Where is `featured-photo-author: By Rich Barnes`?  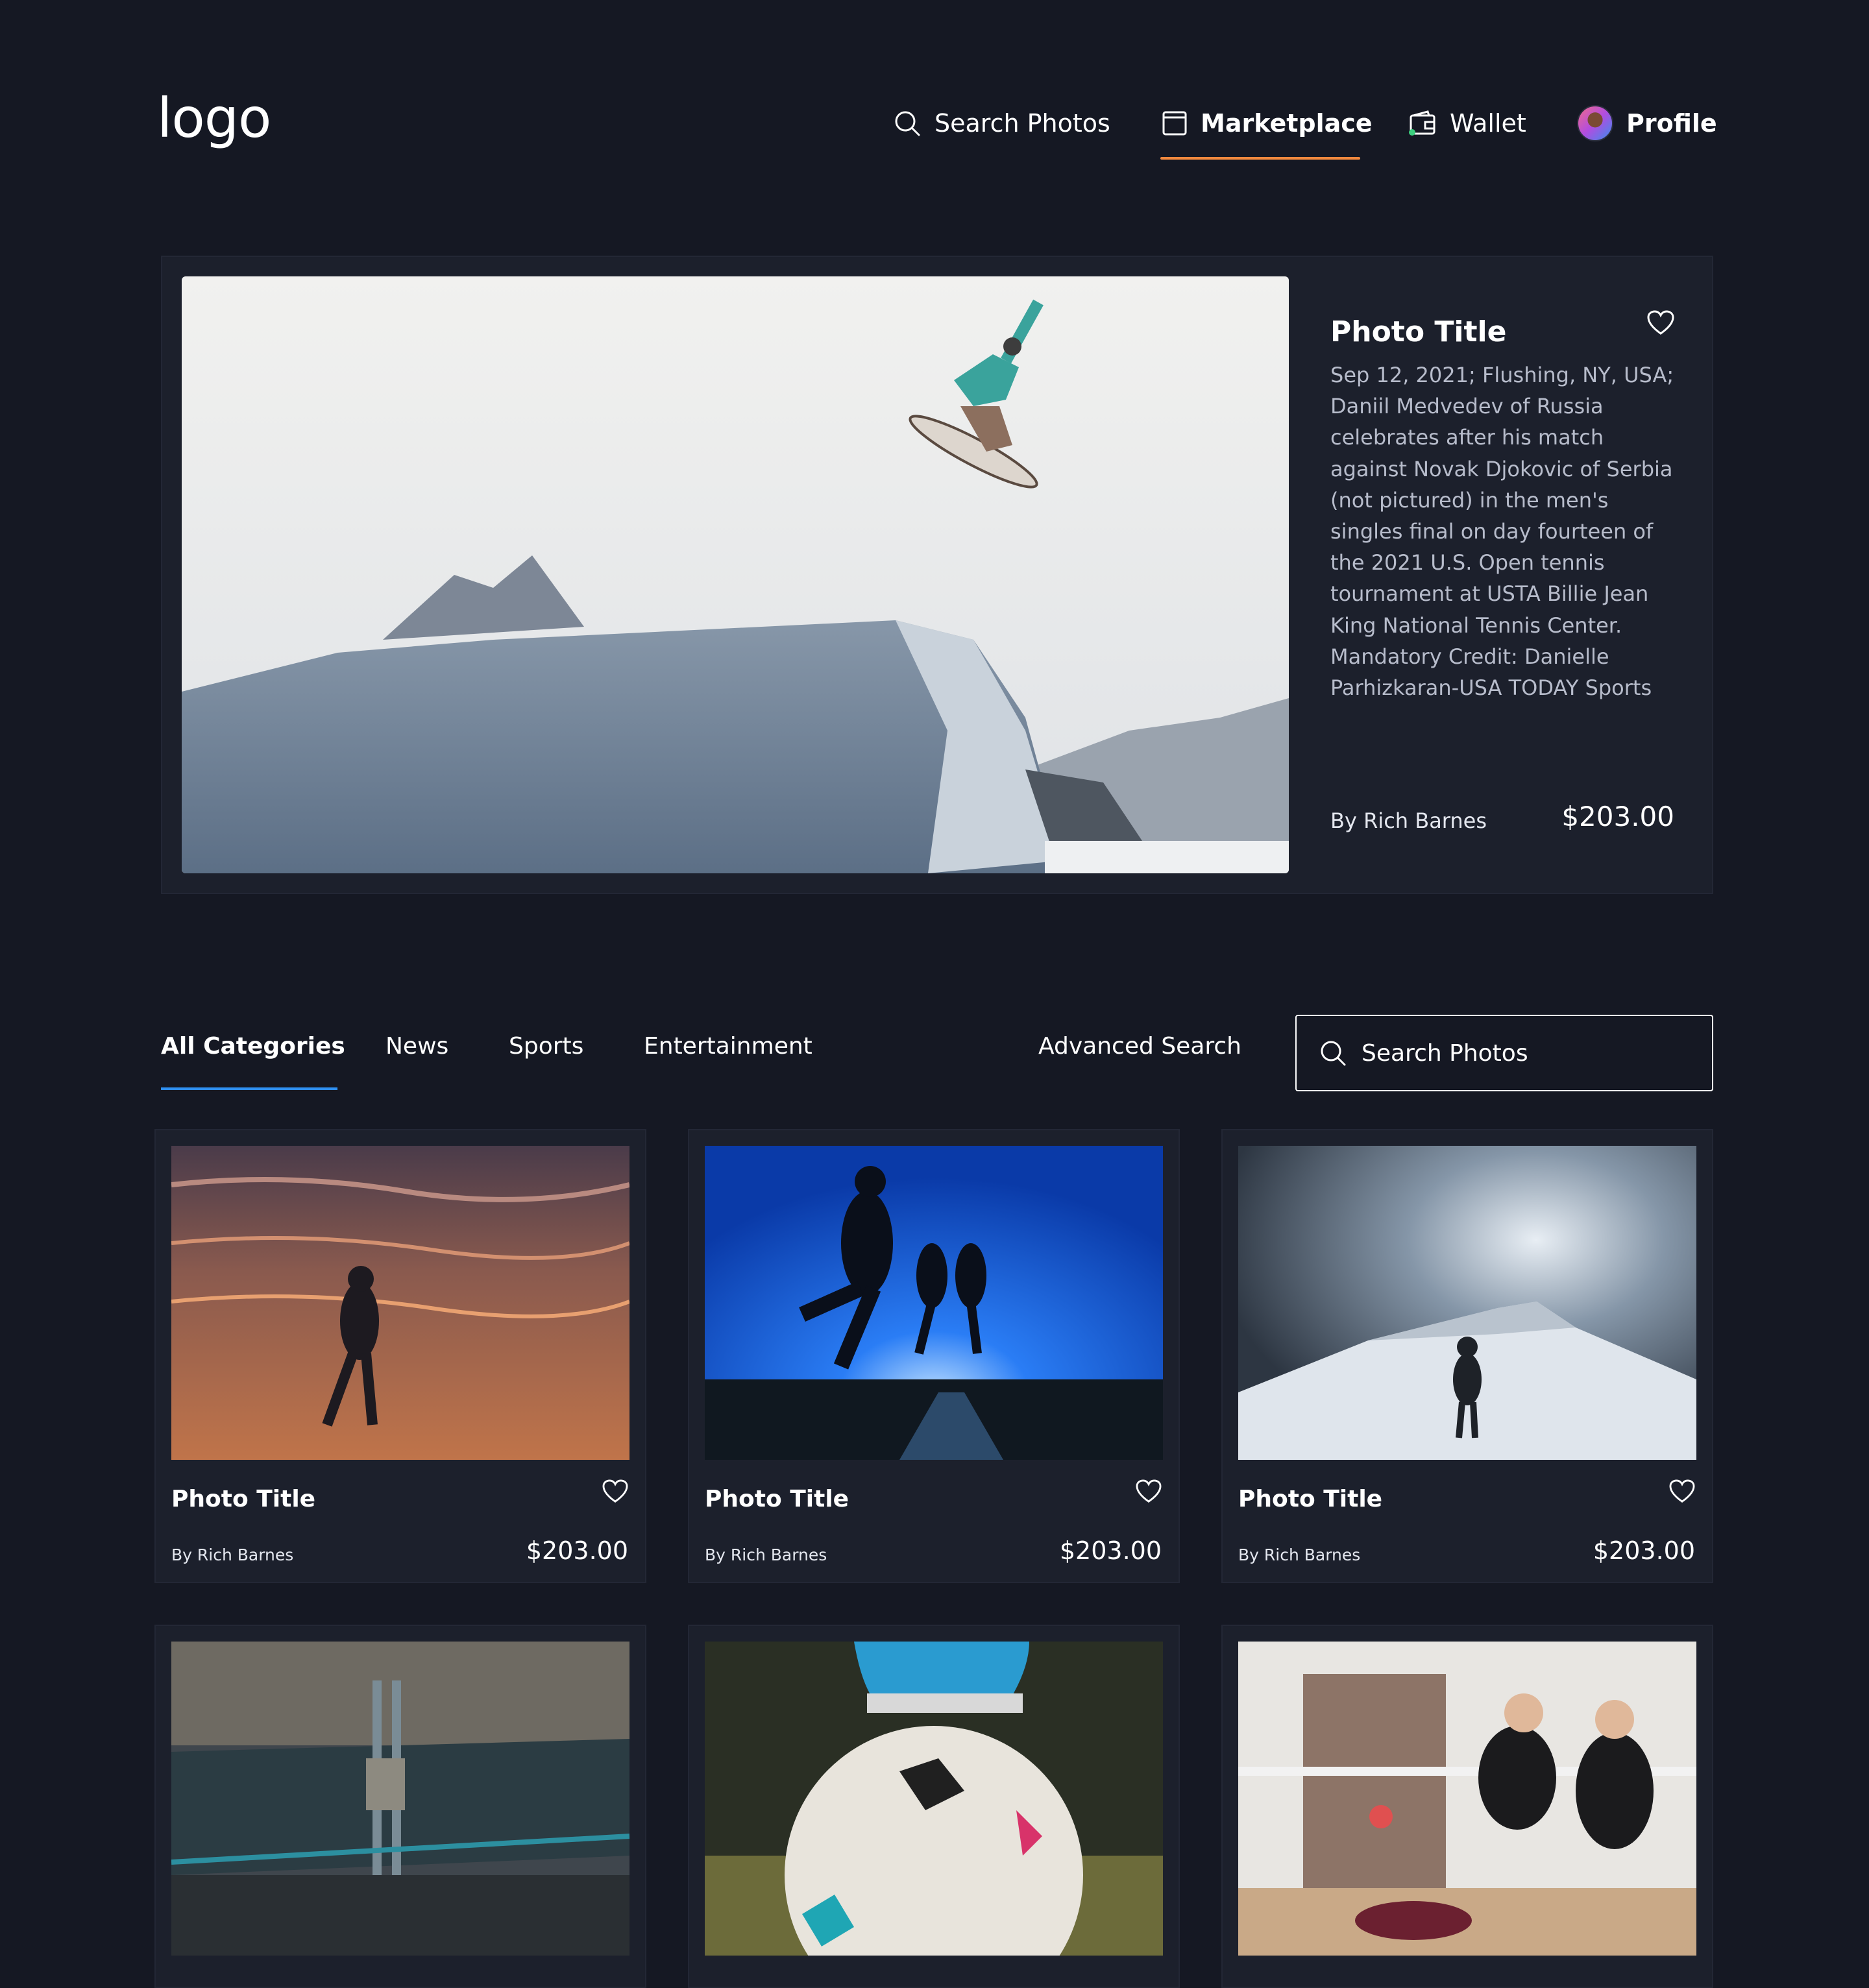
featured-photo-author: By Rich Barnes is located at coordinates (1408, 820).